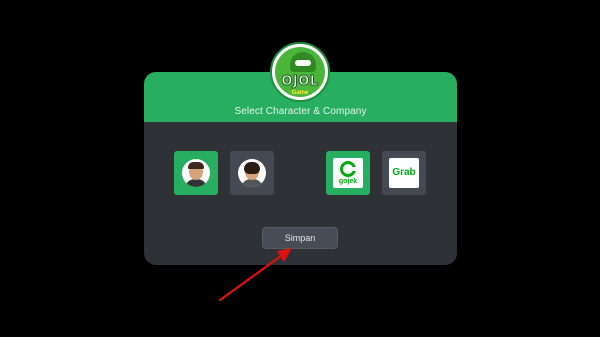  What do you see at coordinates (300, 111) in the screenshot?
I see `dialog-title: Select Character & Company` at bounding box center [300, 111].